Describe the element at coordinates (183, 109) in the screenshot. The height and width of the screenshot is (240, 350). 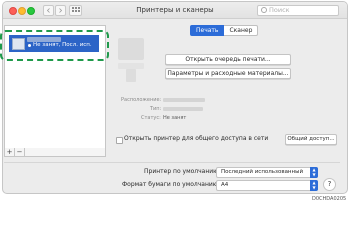
I see `type-value-redacted` at that location.